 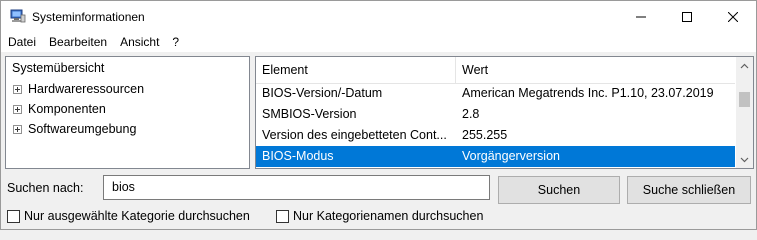 I want to click on menu-help: ?, so click(x=175, y=42).